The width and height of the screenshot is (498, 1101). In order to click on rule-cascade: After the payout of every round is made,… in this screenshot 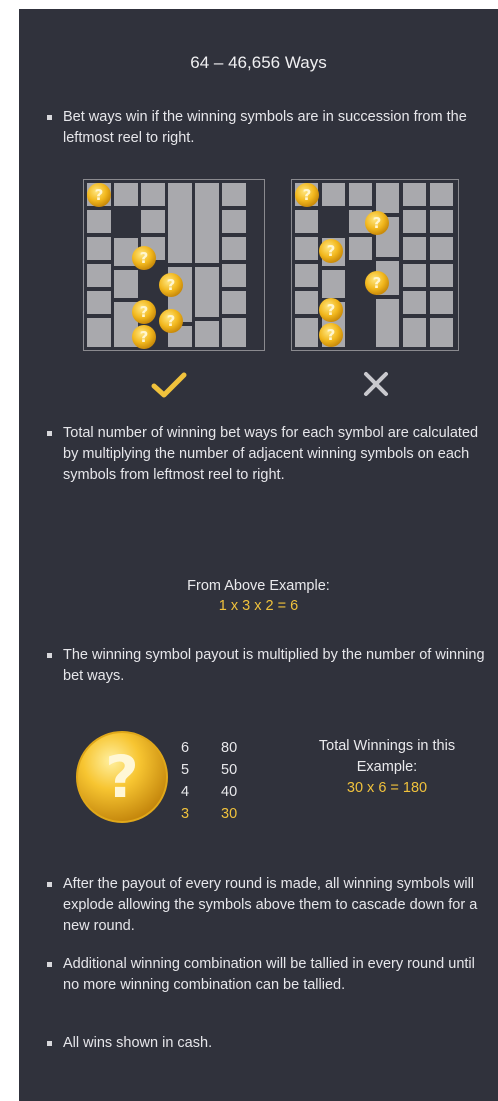, I will do `click(262, 905)`.